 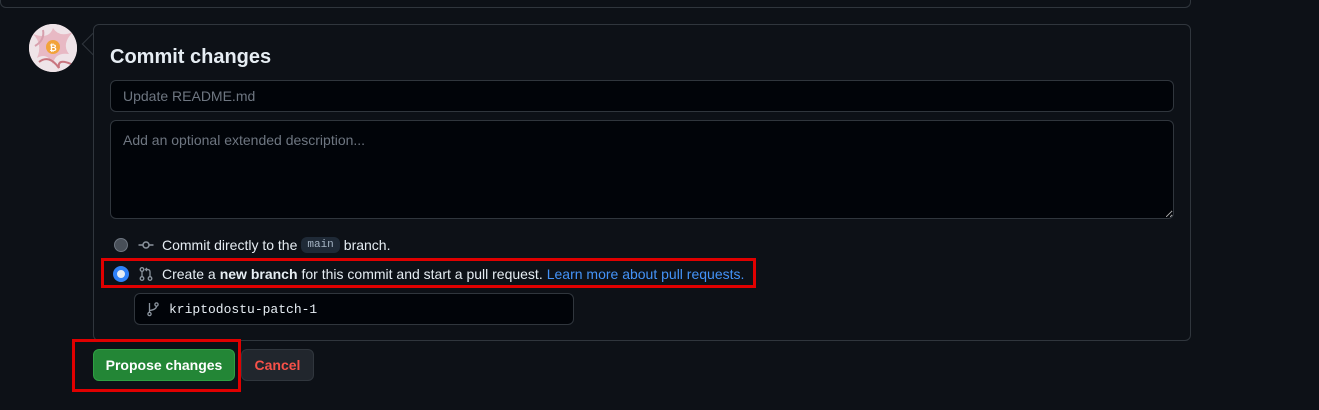 I want to click on new-branch-radio, so click(x=121, y=274).